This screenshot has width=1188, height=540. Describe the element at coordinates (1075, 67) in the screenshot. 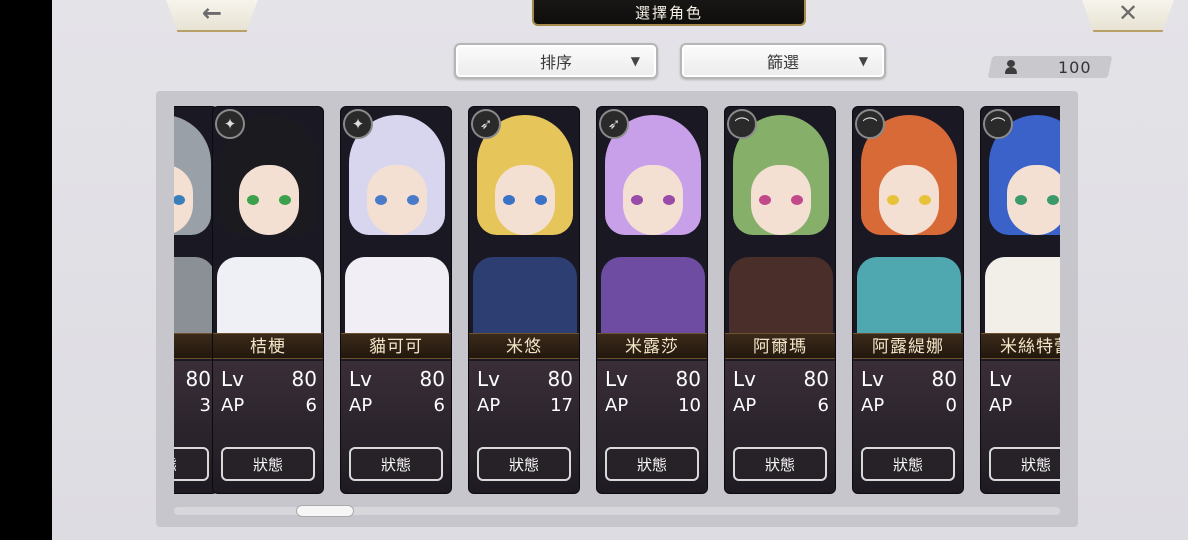

I see `member-count: 100` at that location.